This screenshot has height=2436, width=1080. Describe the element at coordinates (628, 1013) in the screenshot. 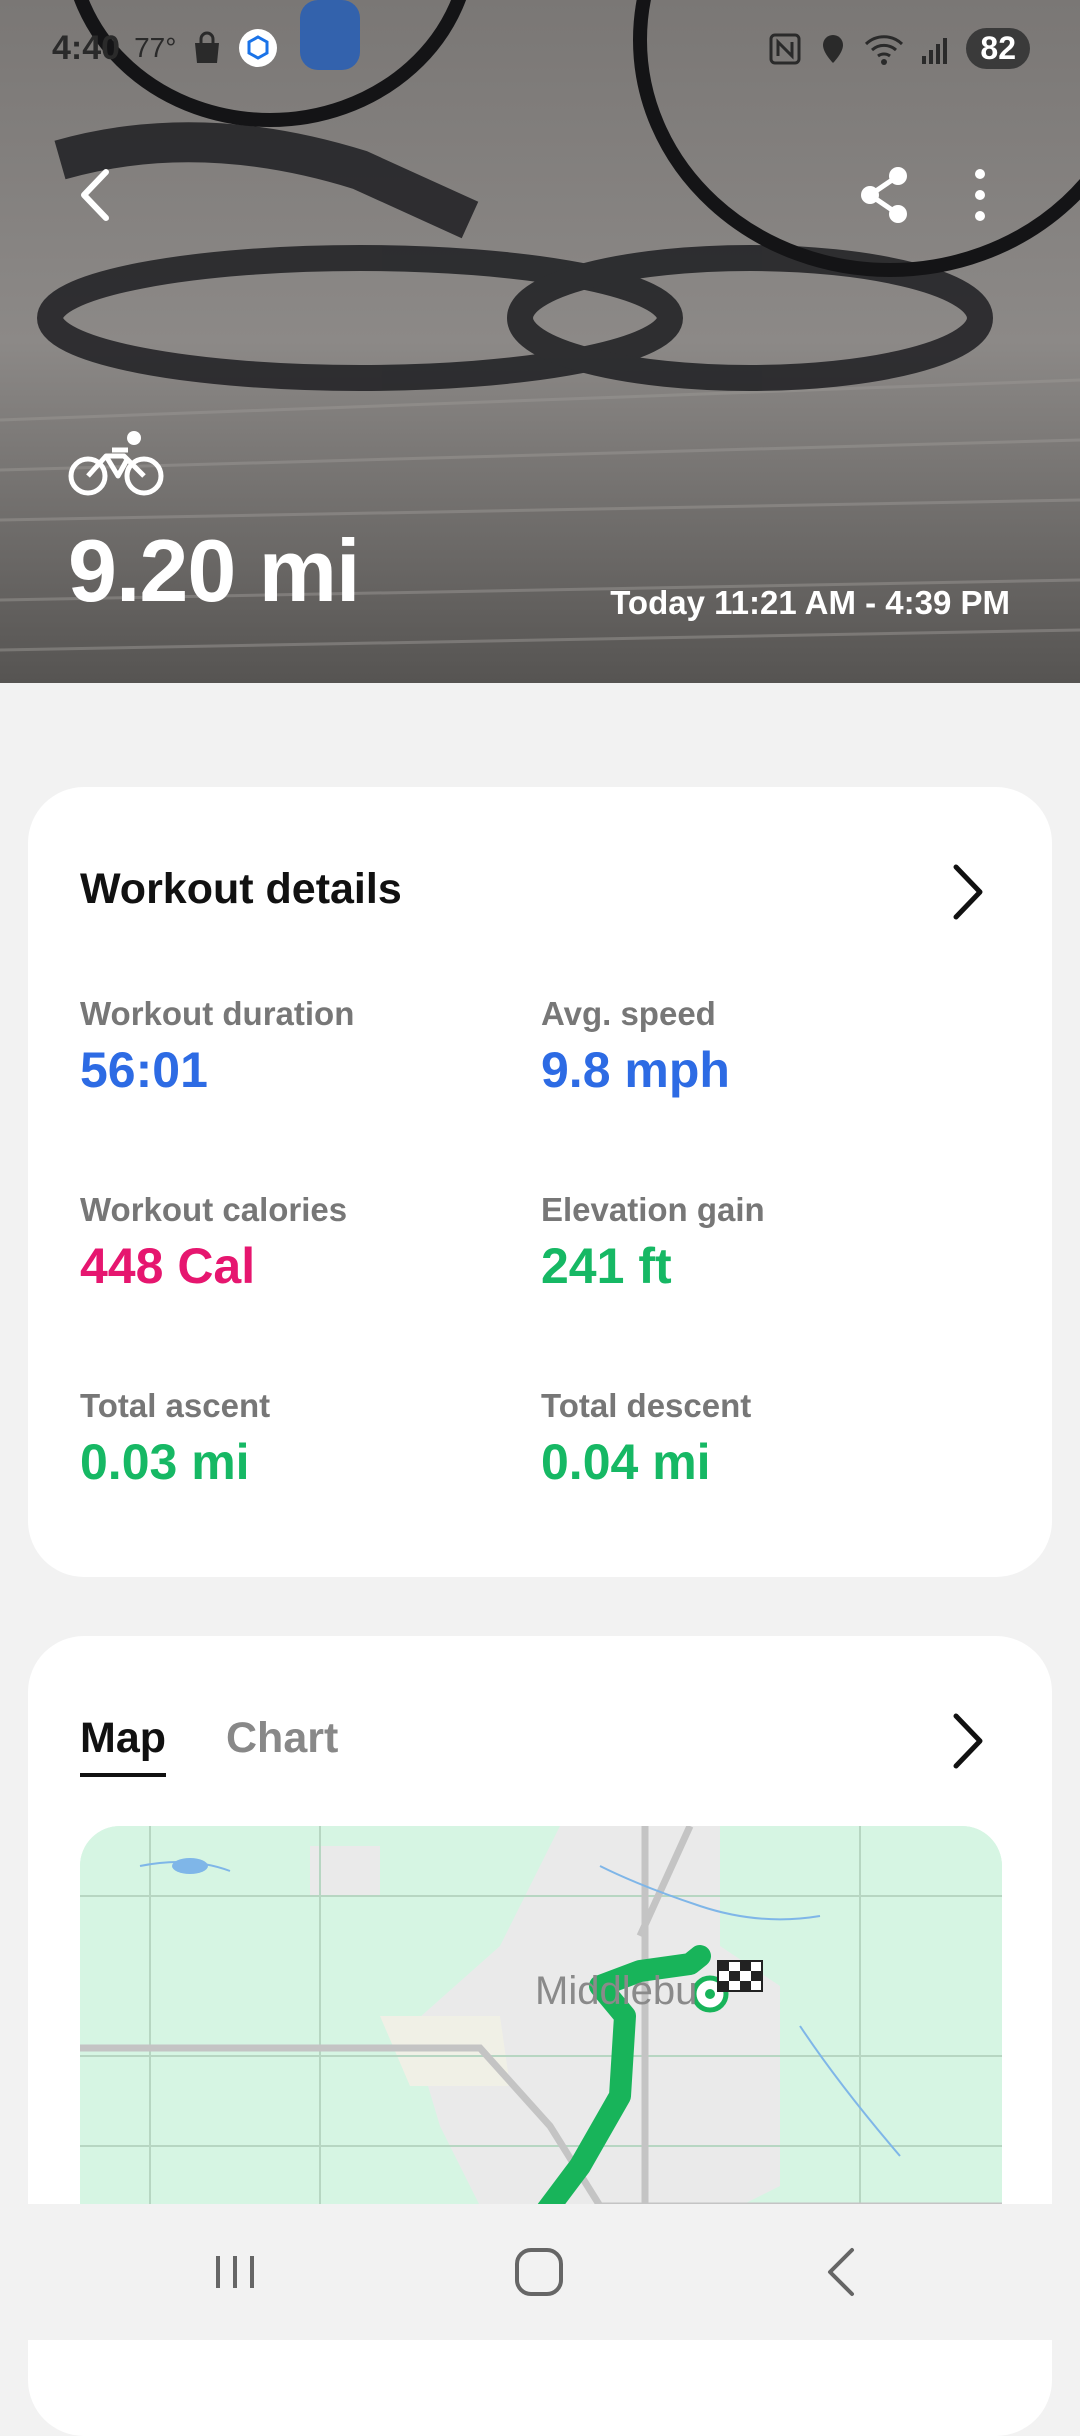

I see `metric-label: Avg. speed` at that location.